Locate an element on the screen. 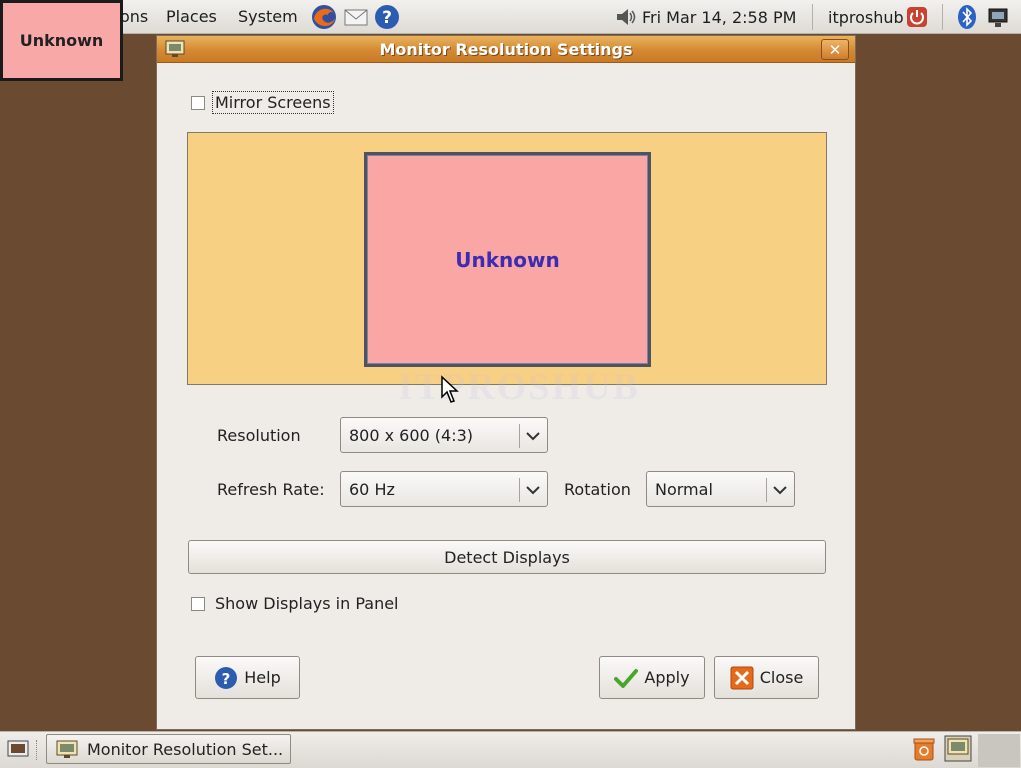 The height and width of the screenshot is (768, 1021). rotation-label: Rotation is located at coordinates (597, 489).